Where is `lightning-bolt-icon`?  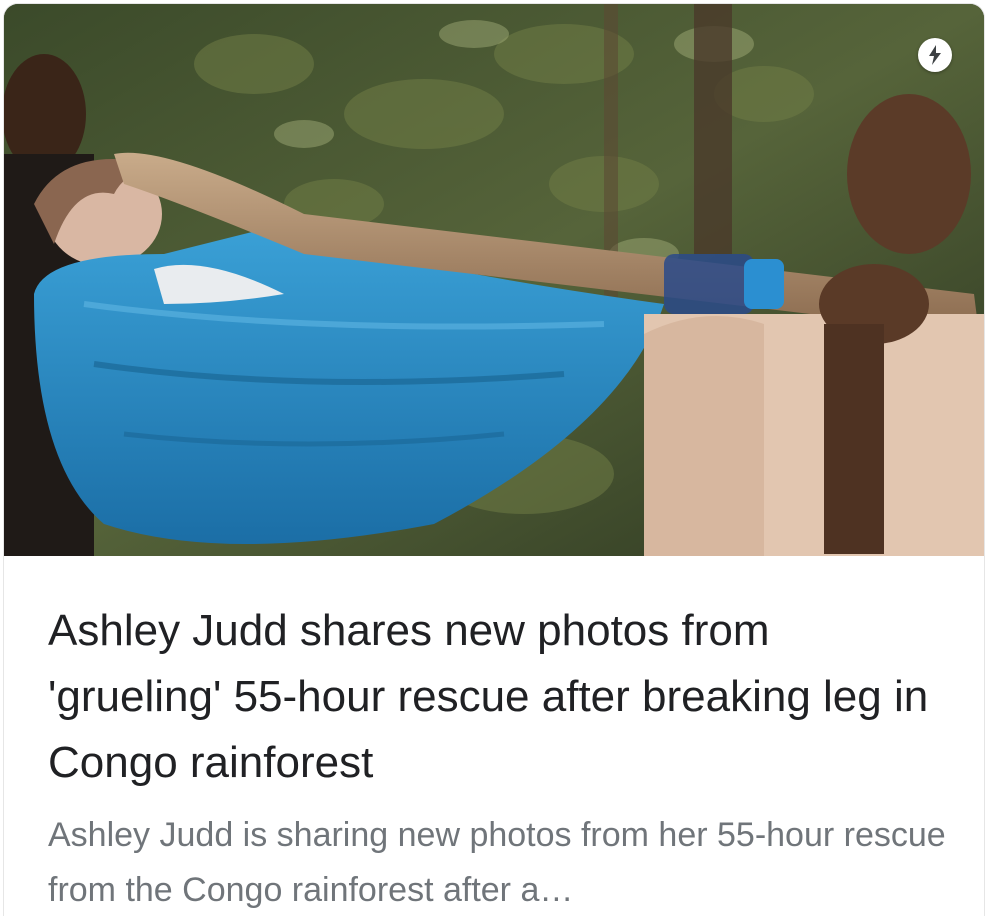 lightning-bolt-icon is located at coordinates (935, 55).